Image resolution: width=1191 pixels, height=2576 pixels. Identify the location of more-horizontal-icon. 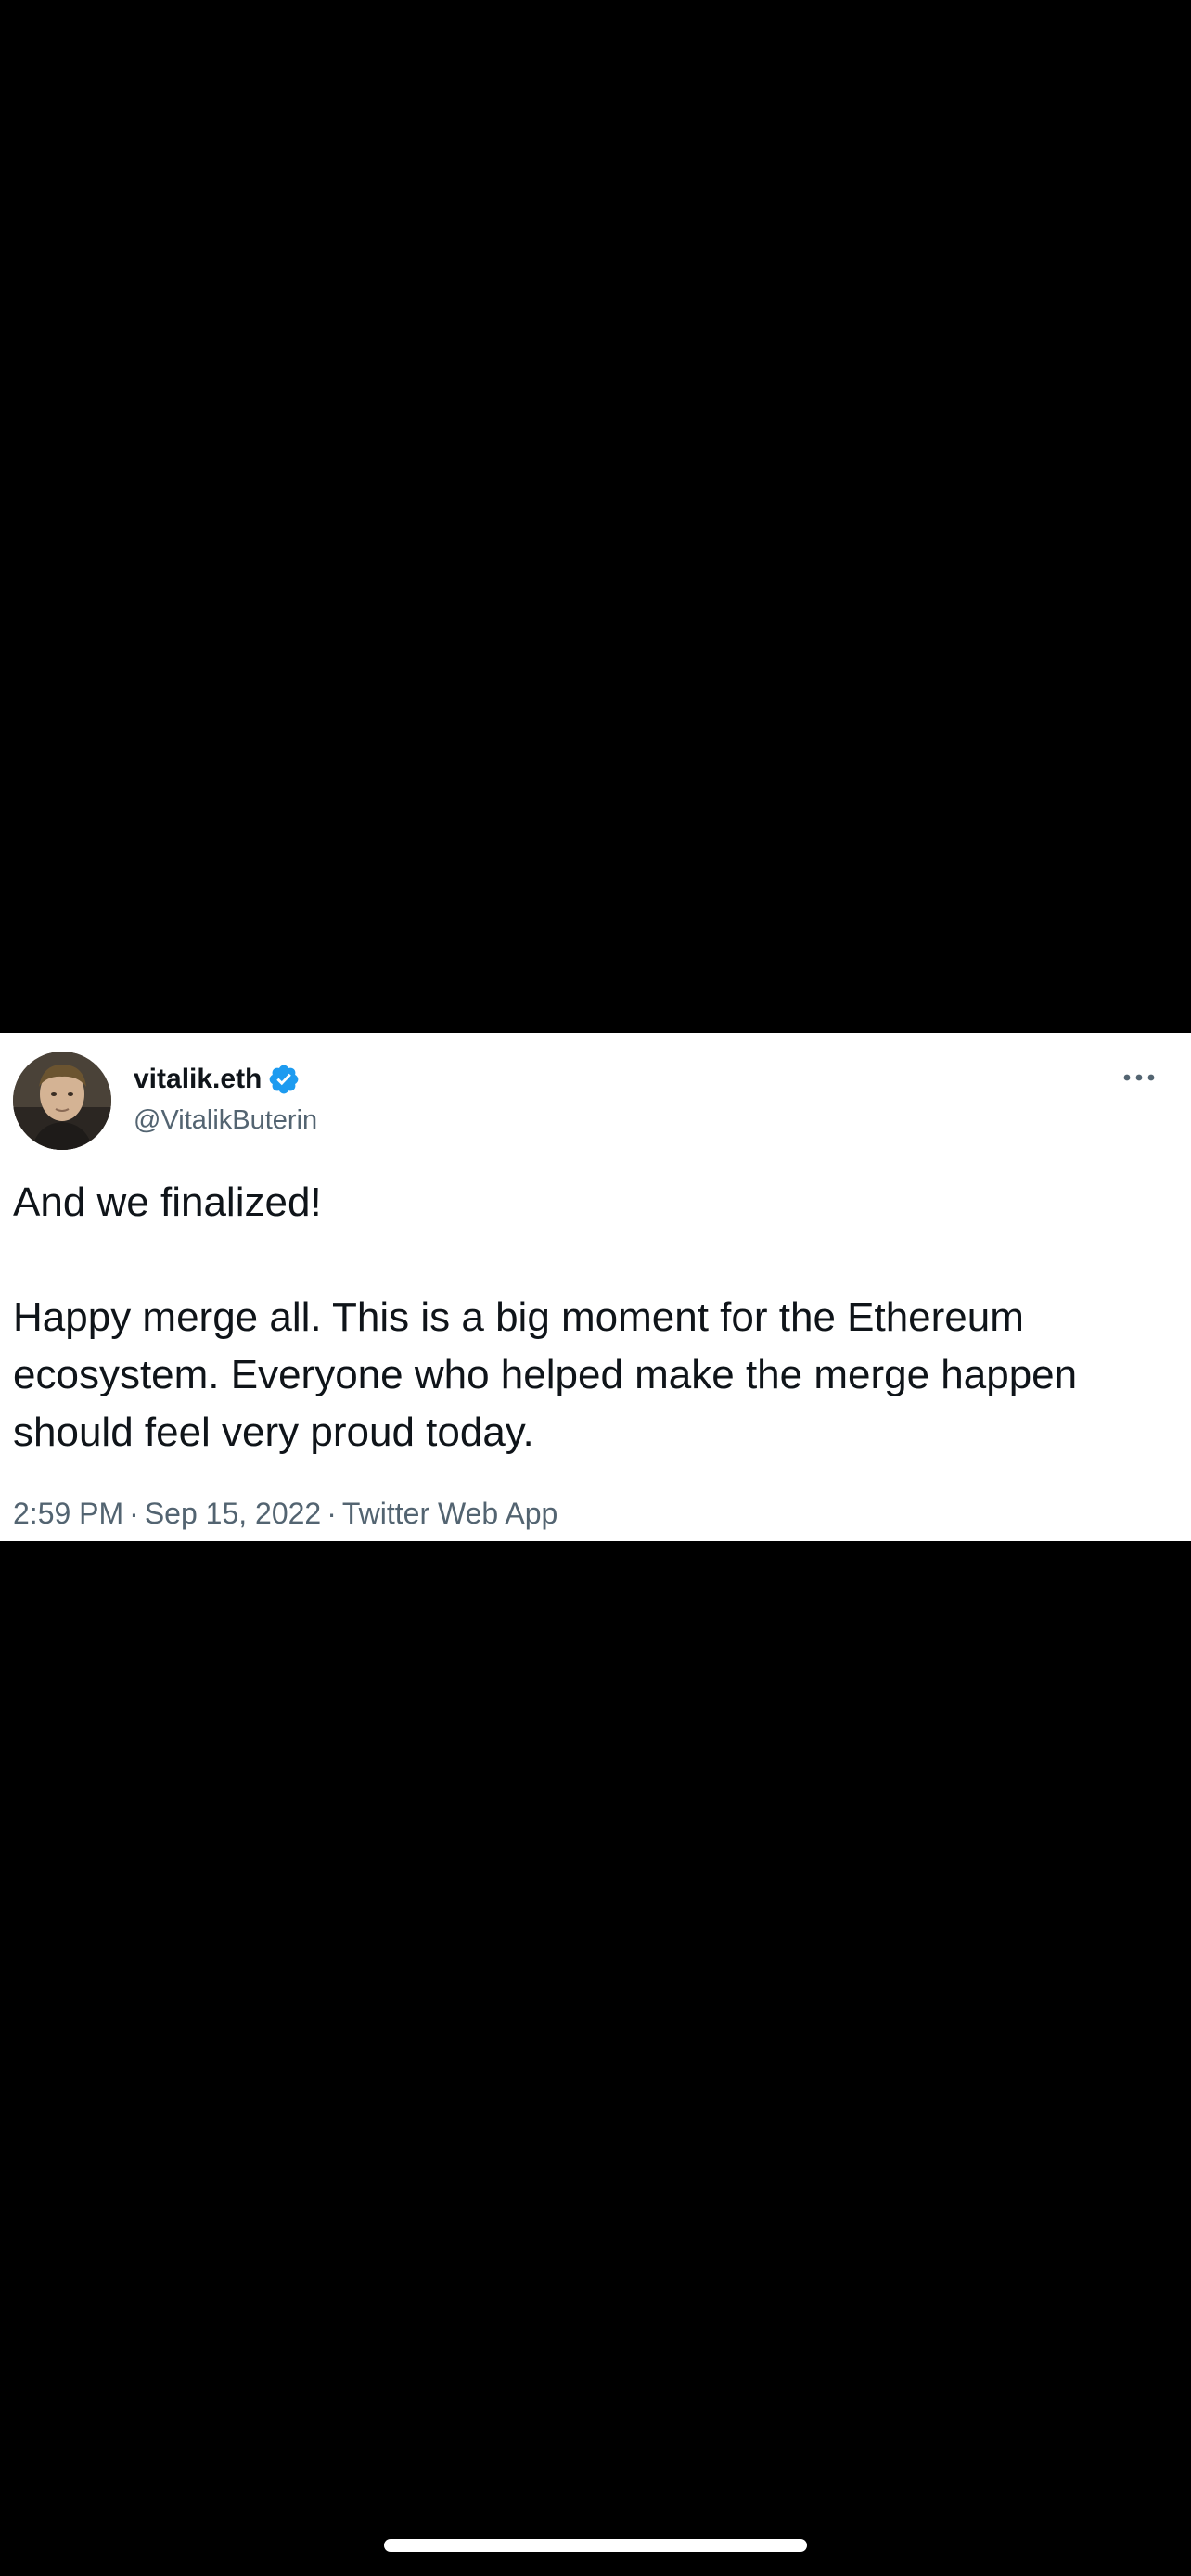
(1139, 1077).